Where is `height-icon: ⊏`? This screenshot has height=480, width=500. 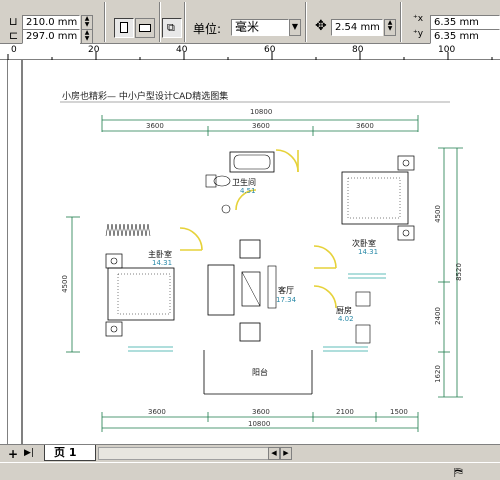
height-icon: ⊏ is located at coordinates (14, 35).